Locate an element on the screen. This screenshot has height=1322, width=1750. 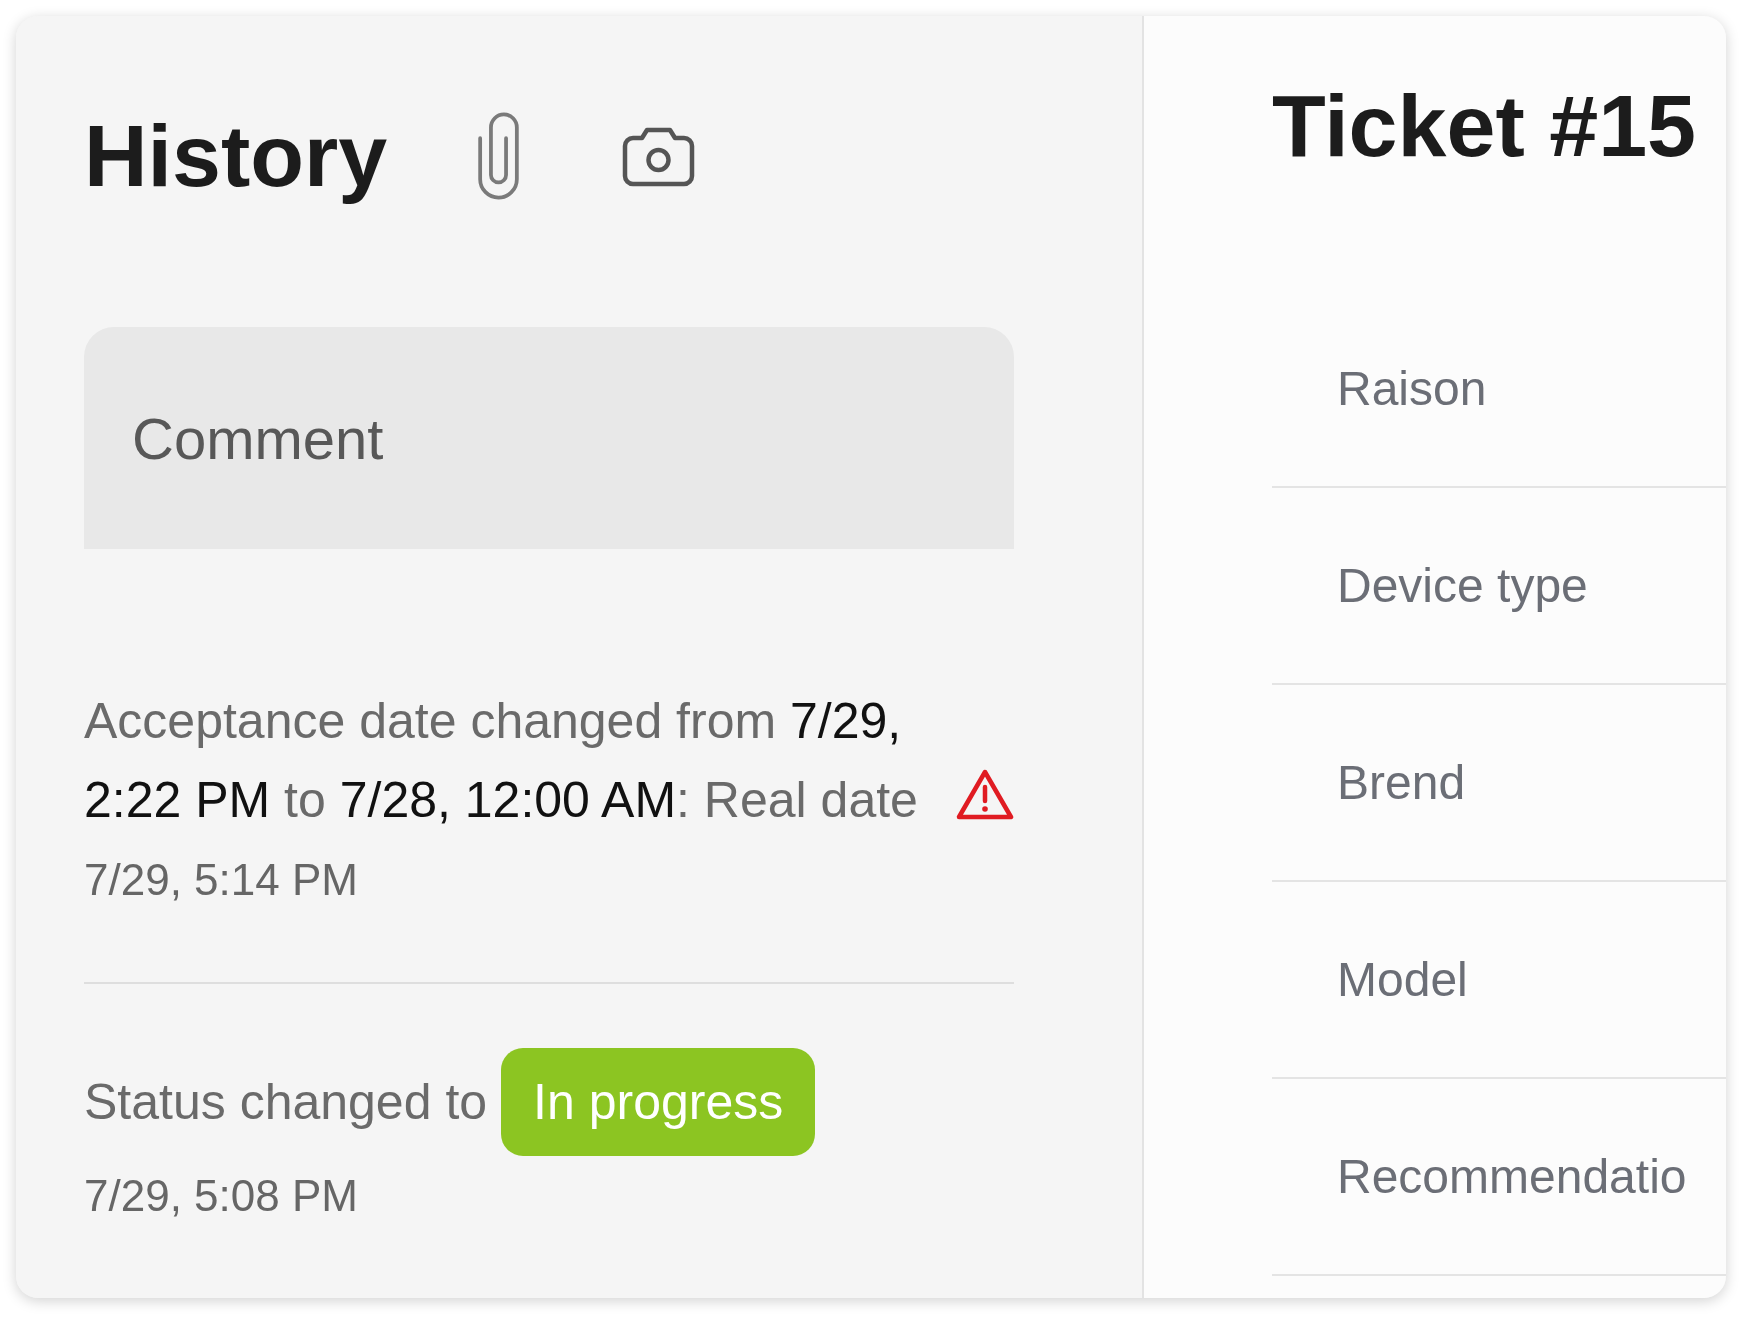
text-field: Brend is located at coordinates (1499, 783).